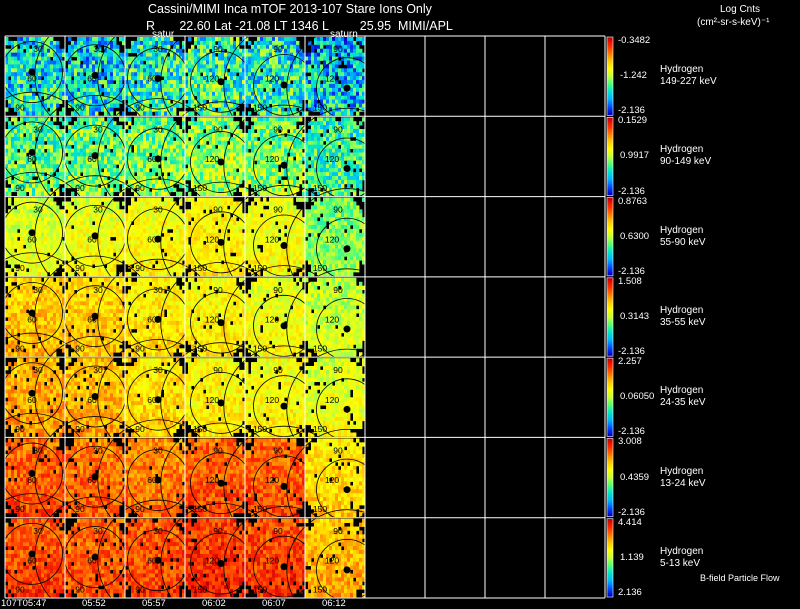 The image size is (800, 609). I want to click on contour-label: 90, so click(218, 49).